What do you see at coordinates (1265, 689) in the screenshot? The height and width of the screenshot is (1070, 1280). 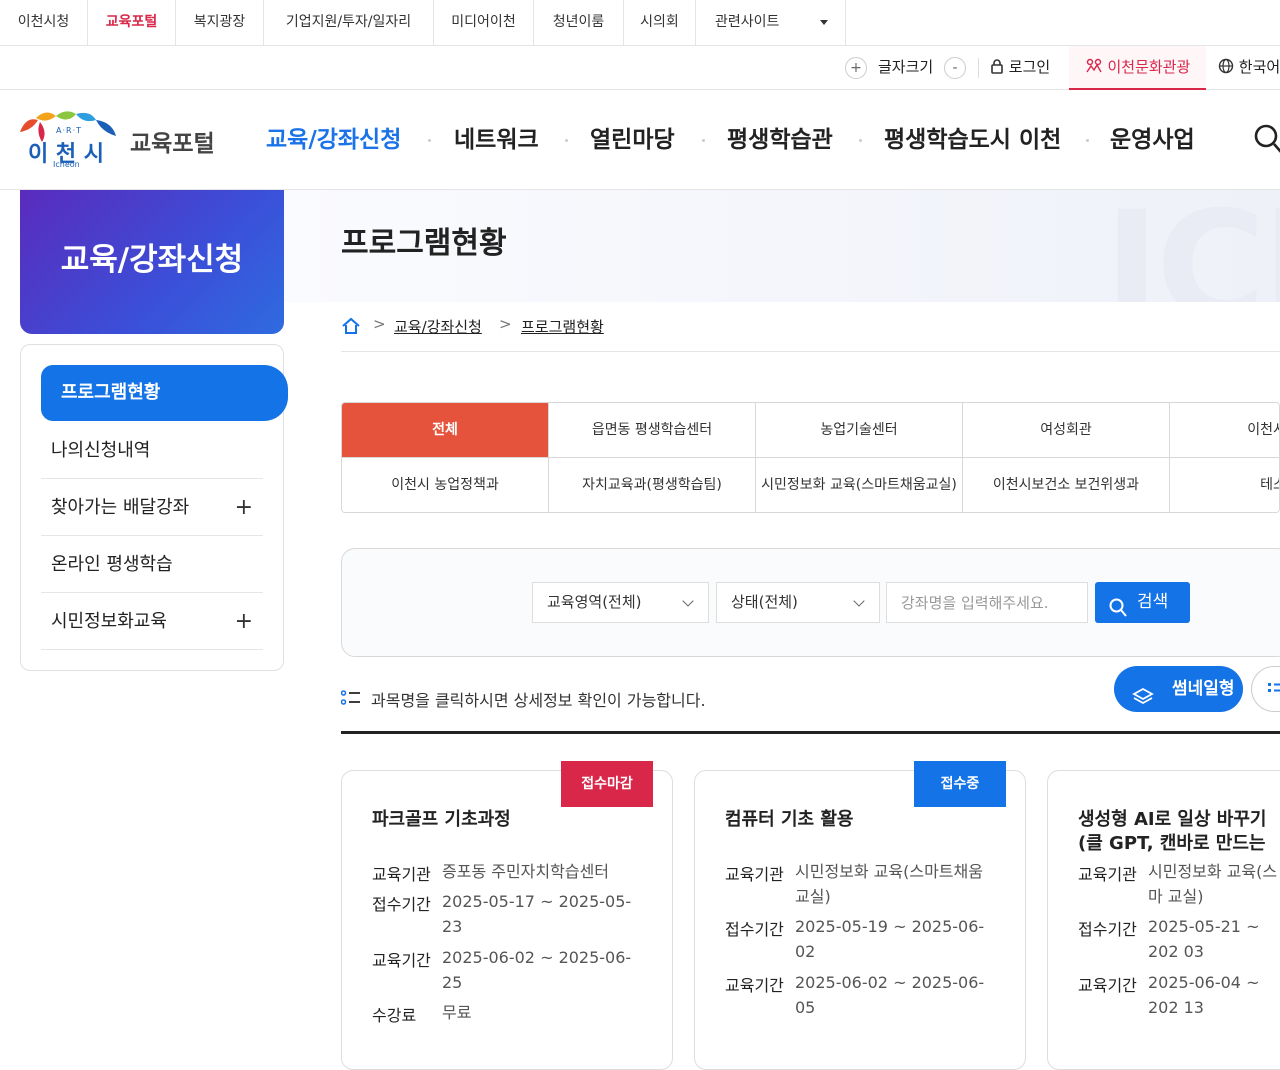 I see `list-view-button` at bounding box center [1265, 689].